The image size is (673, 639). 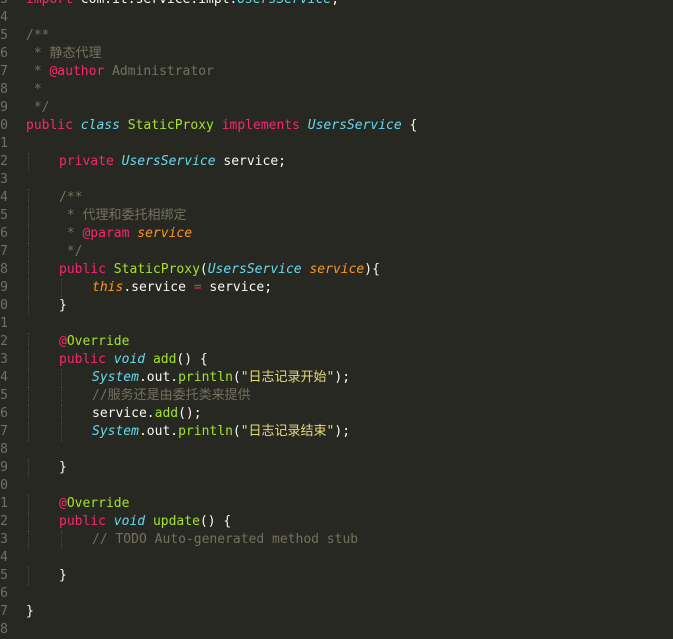 I want to click on code-token: ();, so click(x=190, y=413).